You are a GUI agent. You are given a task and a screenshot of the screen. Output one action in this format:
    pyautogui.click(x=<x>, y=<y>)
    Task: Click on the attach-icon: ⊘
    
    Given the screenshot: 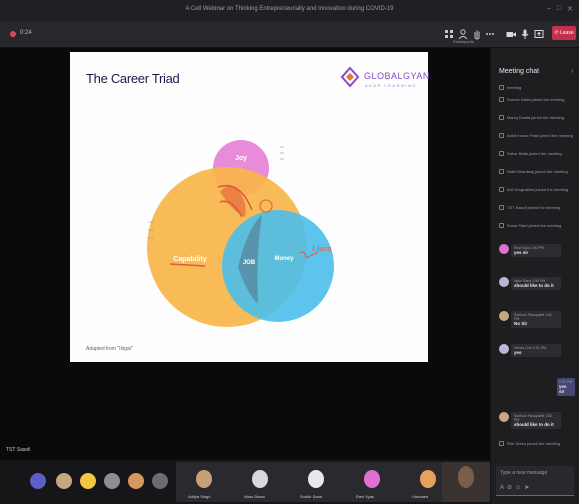 What is the action you would take?
    pyautogui.click(x=511, y=488)
    